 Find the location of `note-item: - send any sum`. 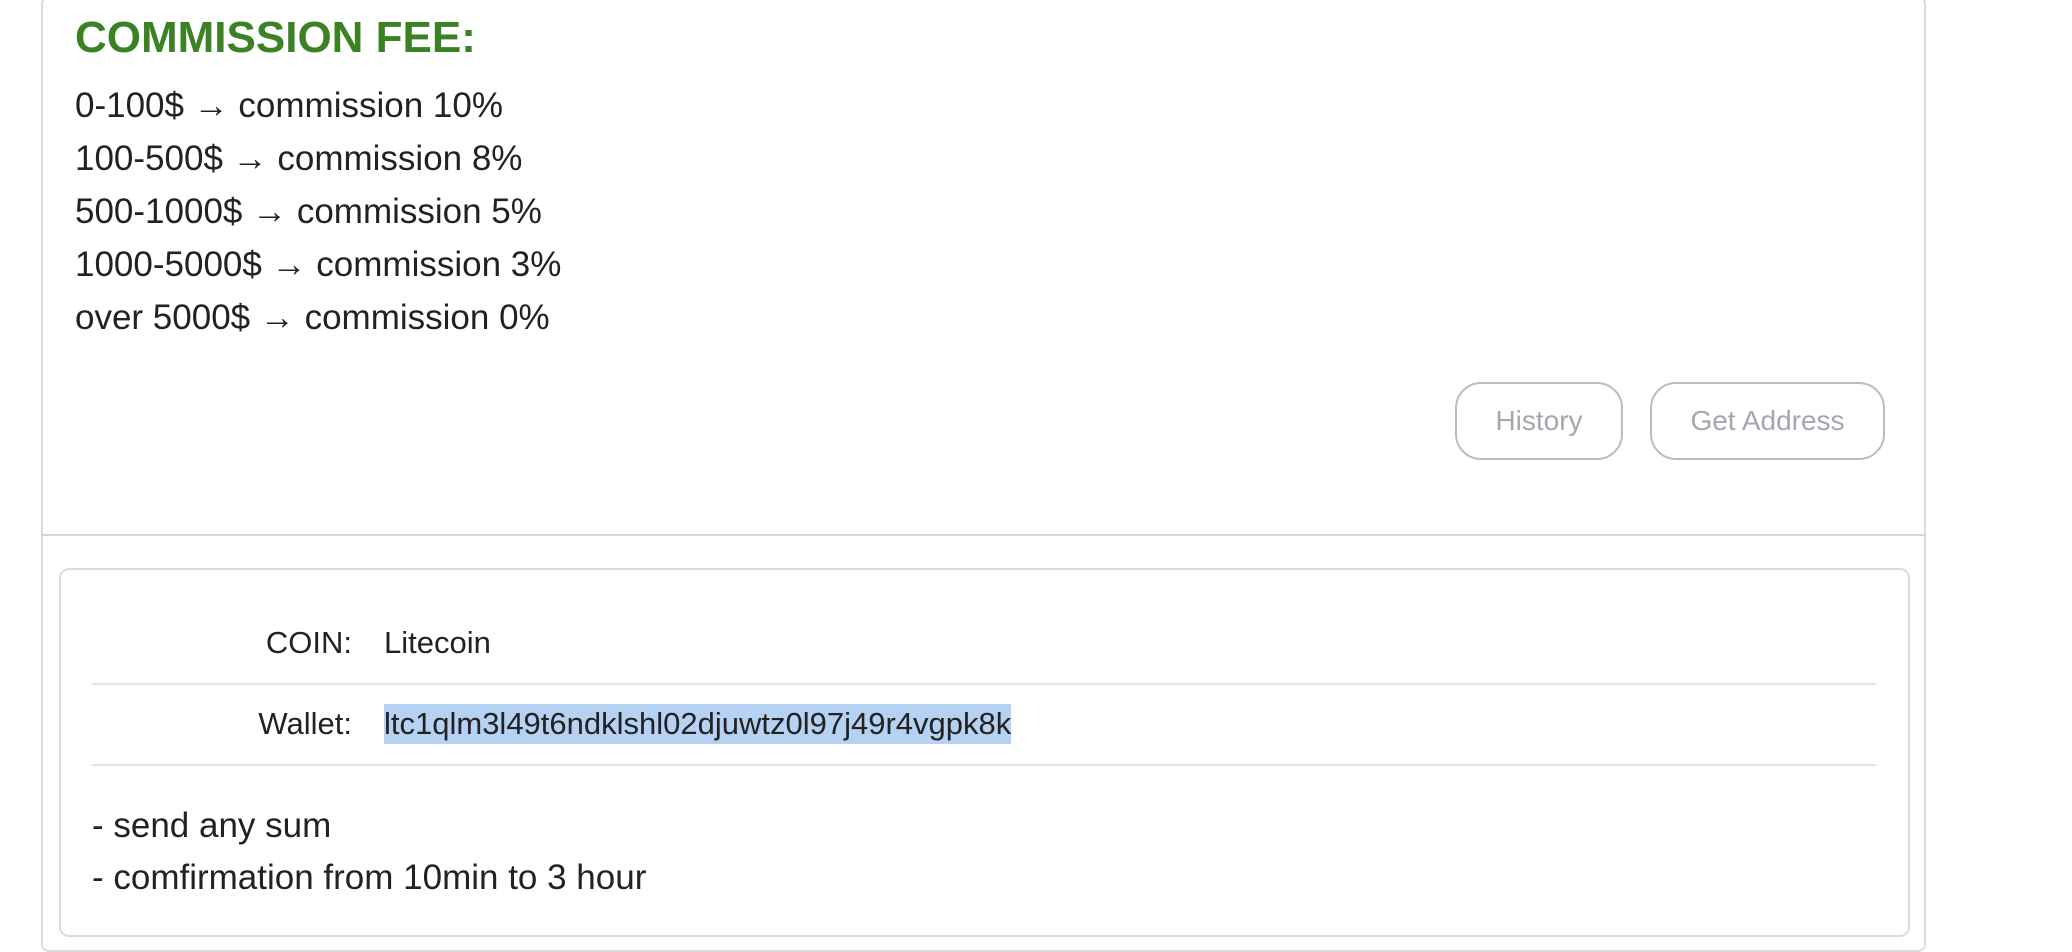

note-item: - send any sum is located at coordinates (212, 825).